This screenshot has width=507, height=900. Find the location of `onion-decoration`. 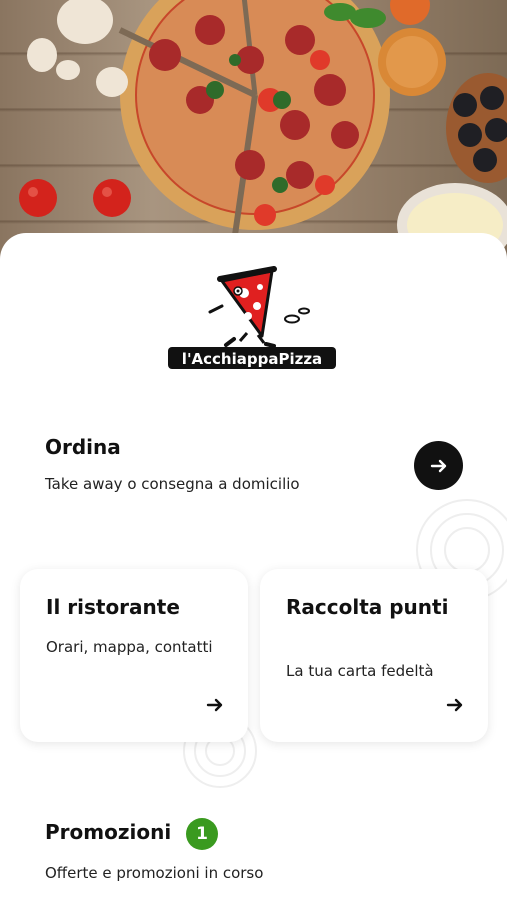

onion-decoration is located at coordinates (412, 48).